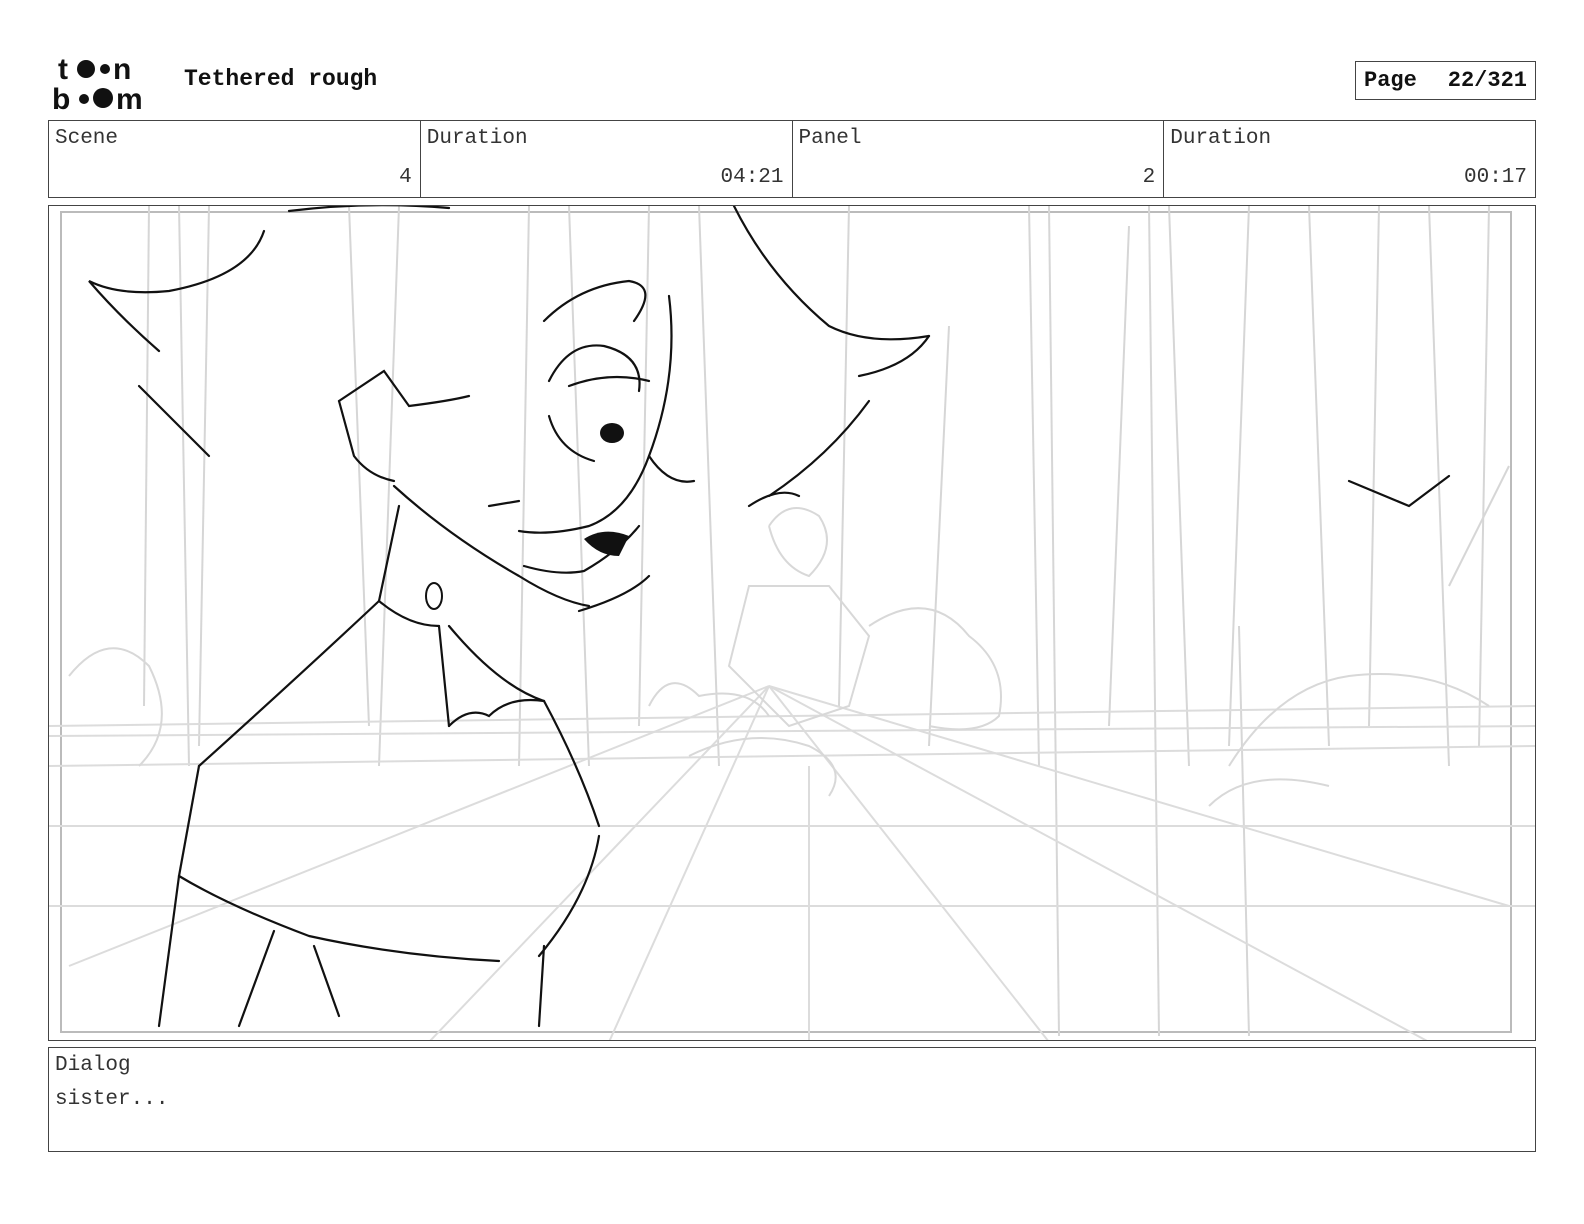  Describe the element at coordinates (235, 159) in the screenshot. I see `scene-cell: Scene 4` at that location.